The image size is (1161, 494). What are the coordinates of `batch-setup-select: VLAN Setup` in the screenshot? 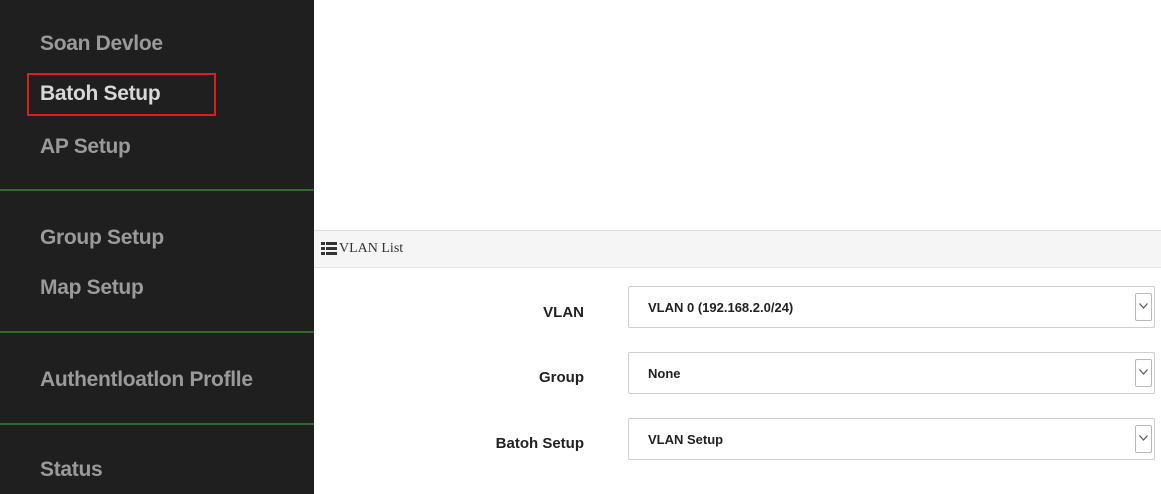 It's located at (891, 439).